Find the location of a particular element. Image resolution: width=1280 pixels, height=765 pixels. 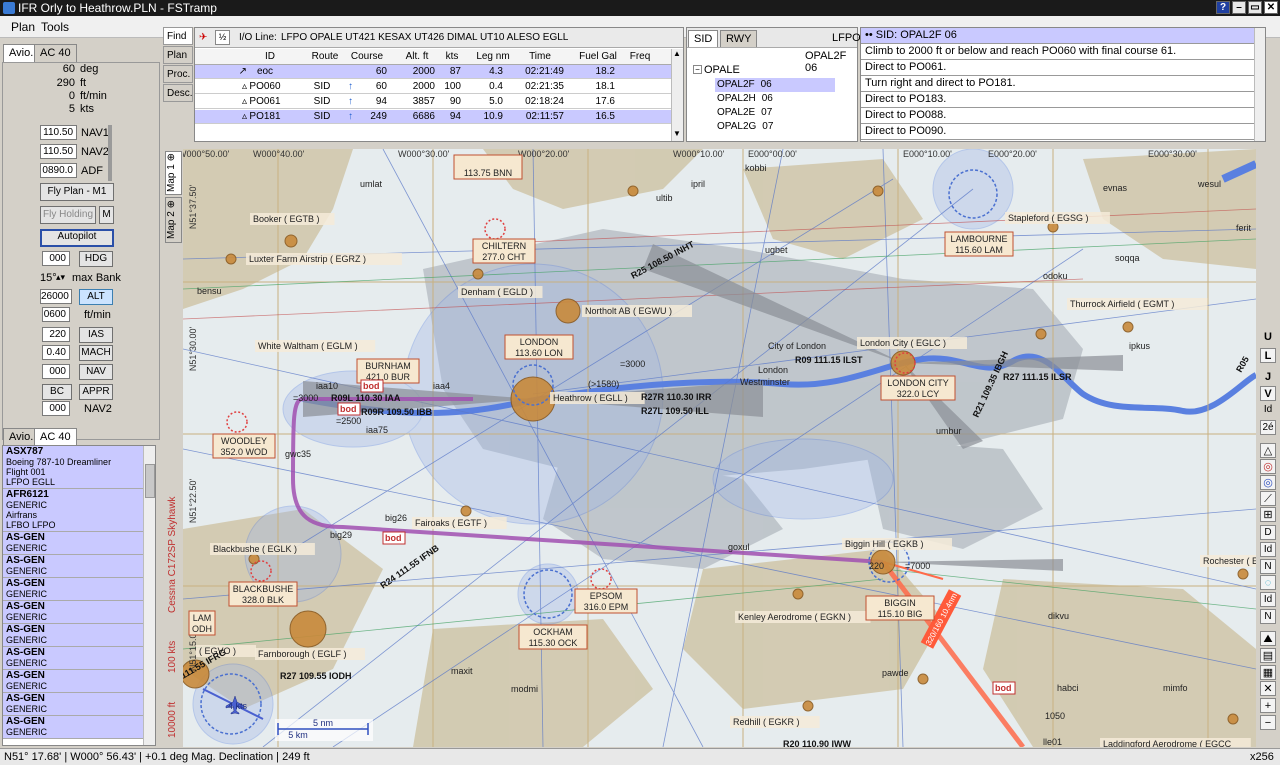

tool-u: U is located at coordinates (1268, 337).